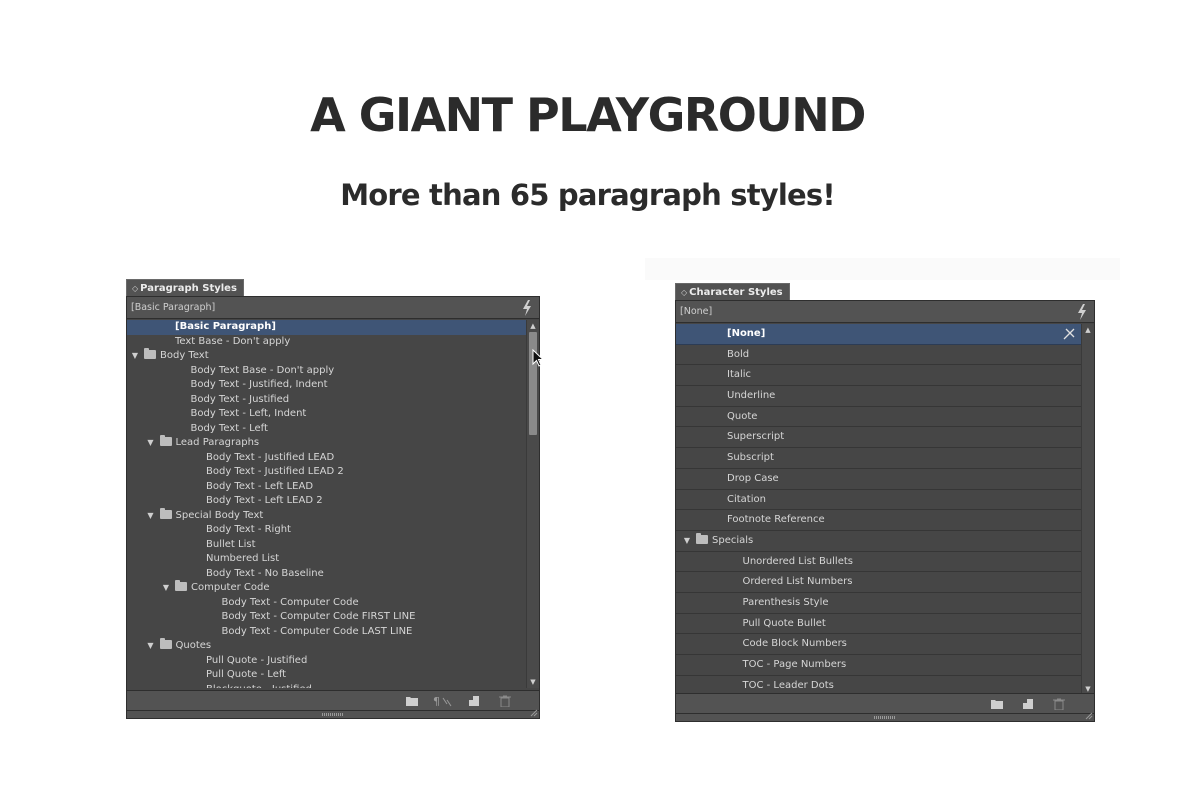  What do you see at coordinates (878, 458) in the screenshot?
I see `style-item: Subscript` at bounding box center [878, 458].